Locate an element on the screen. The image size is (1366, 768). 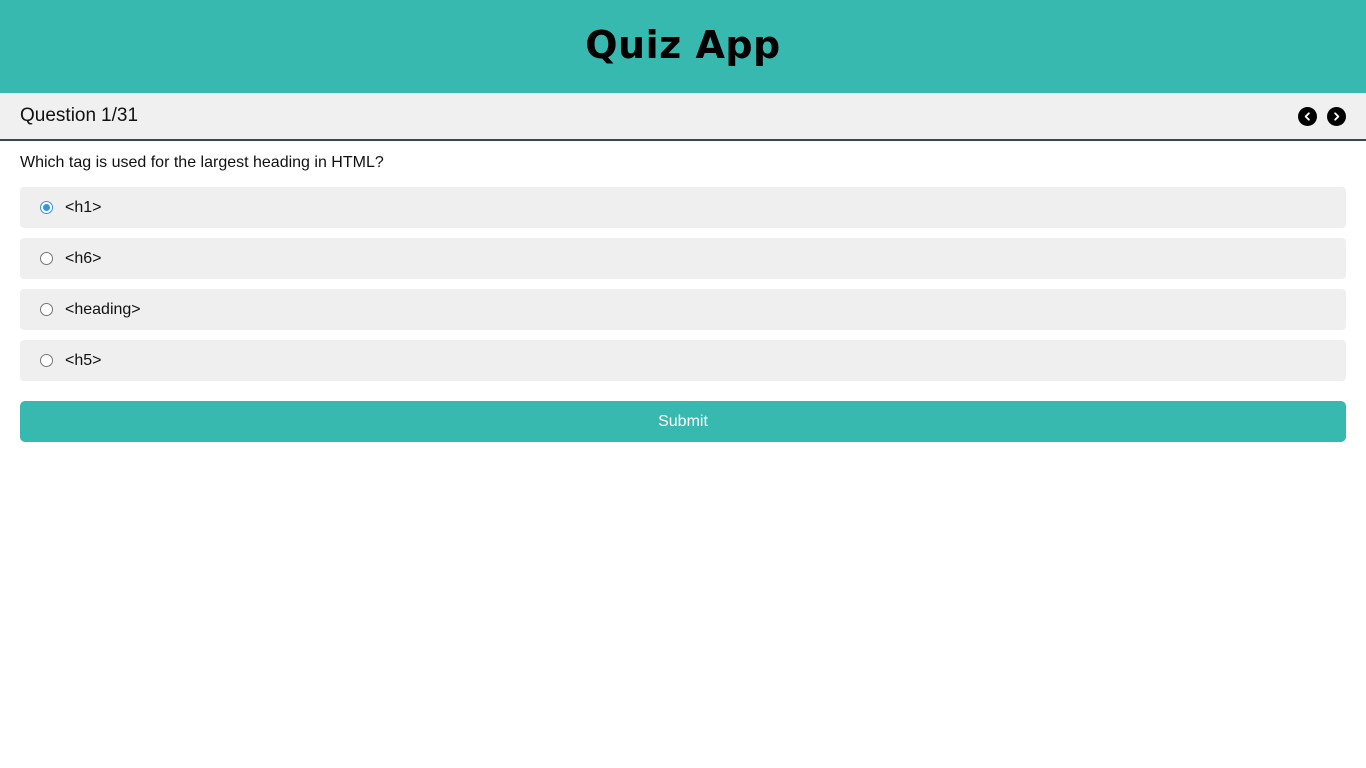
app-title: Quiz App is located at coordinates (683, 44).